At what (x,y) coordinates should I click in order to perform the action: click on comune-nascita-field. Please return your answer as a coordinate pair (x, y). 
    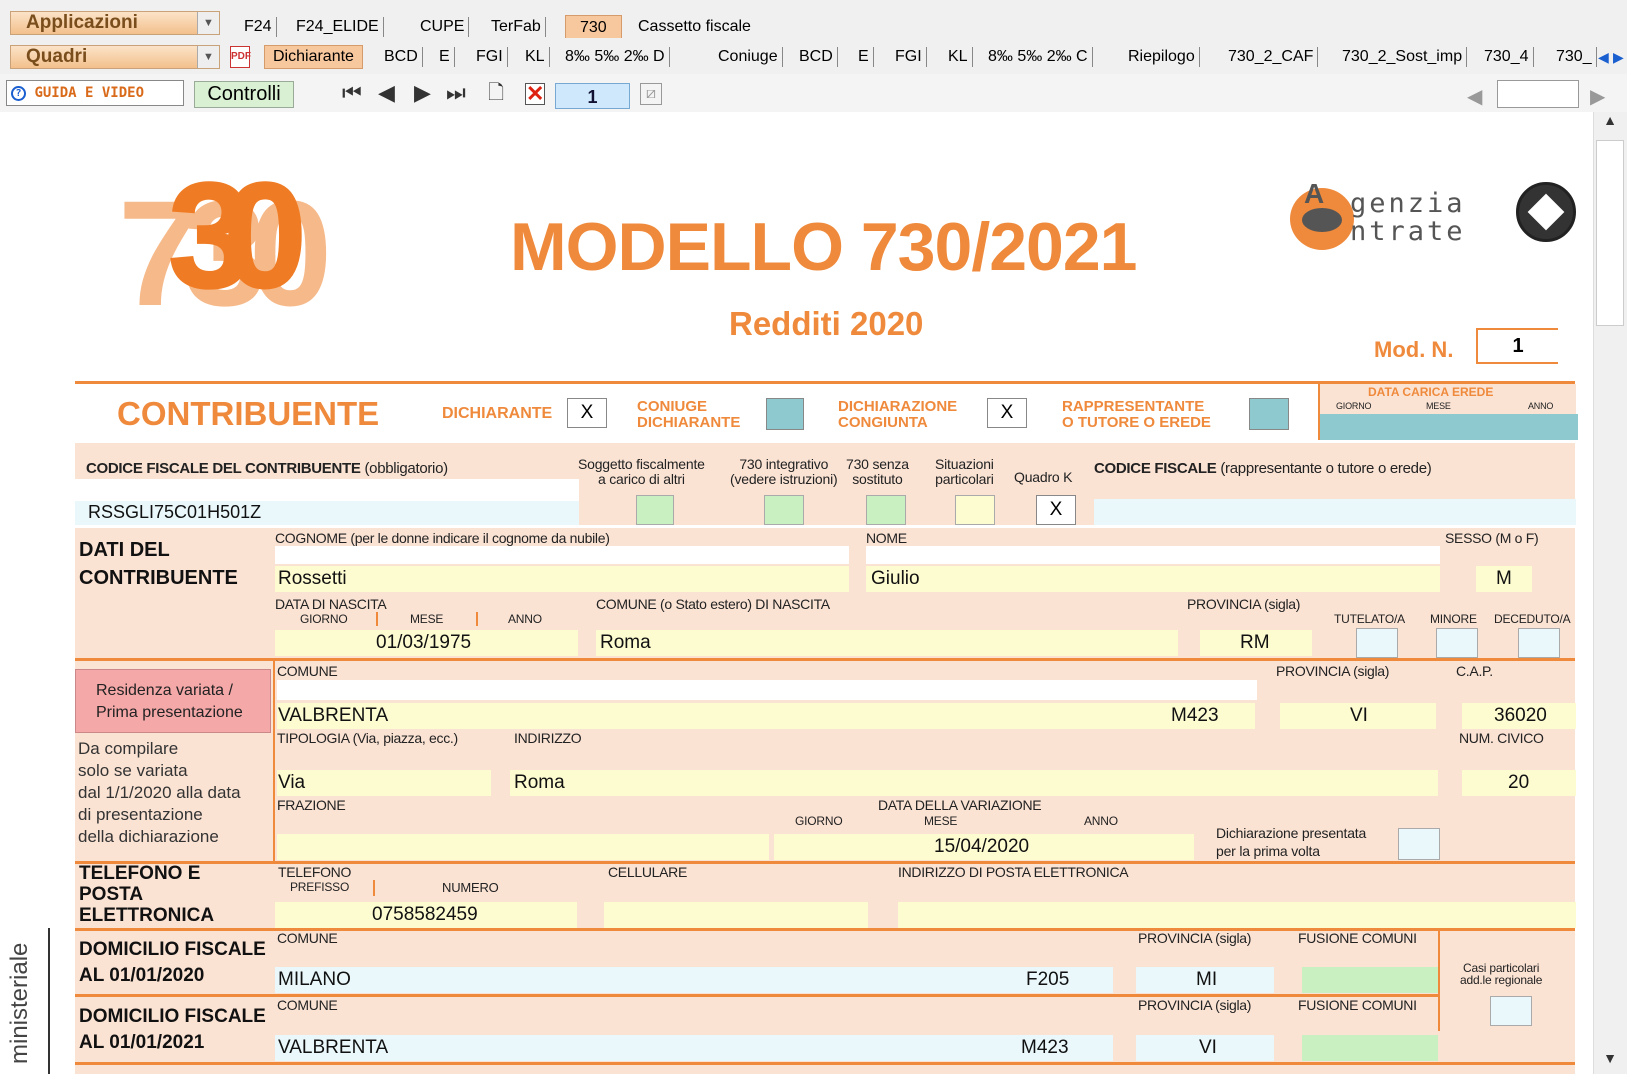
    Looking at the image, I should click on (887, 643).